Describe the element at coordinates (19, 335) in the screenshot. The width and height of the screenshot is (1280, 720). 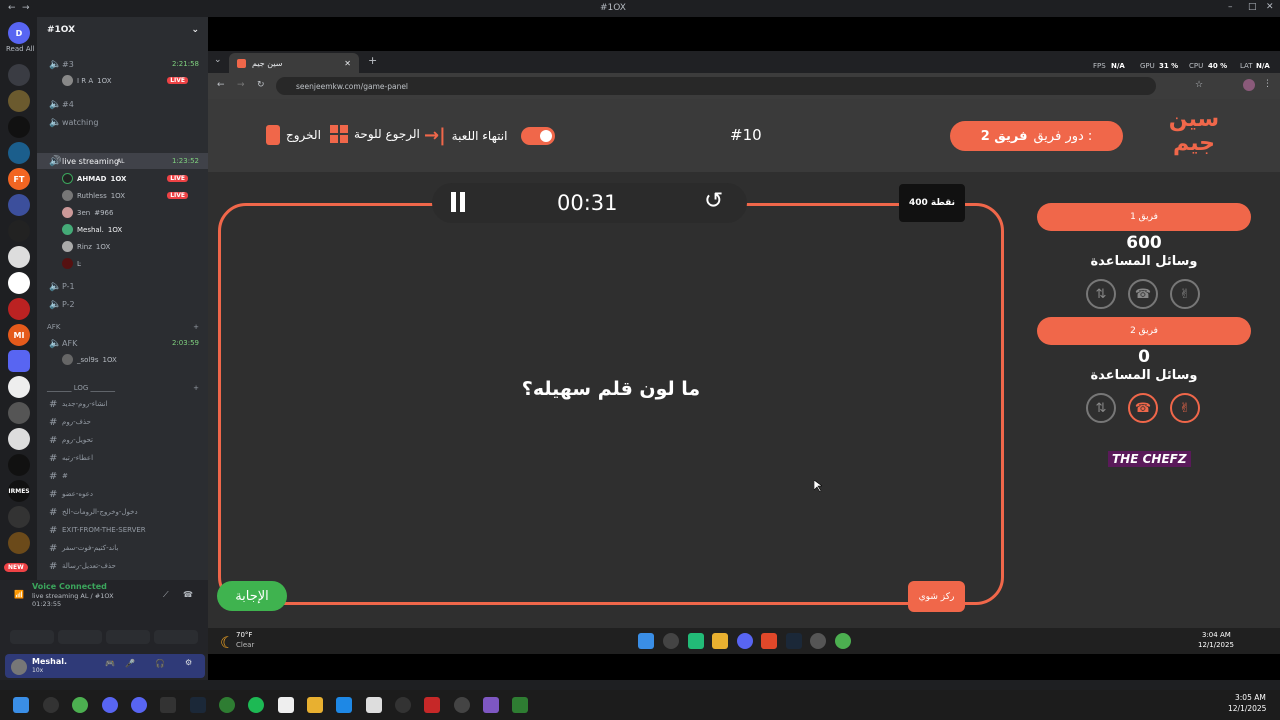
I see `server-icon: MI` at that location.